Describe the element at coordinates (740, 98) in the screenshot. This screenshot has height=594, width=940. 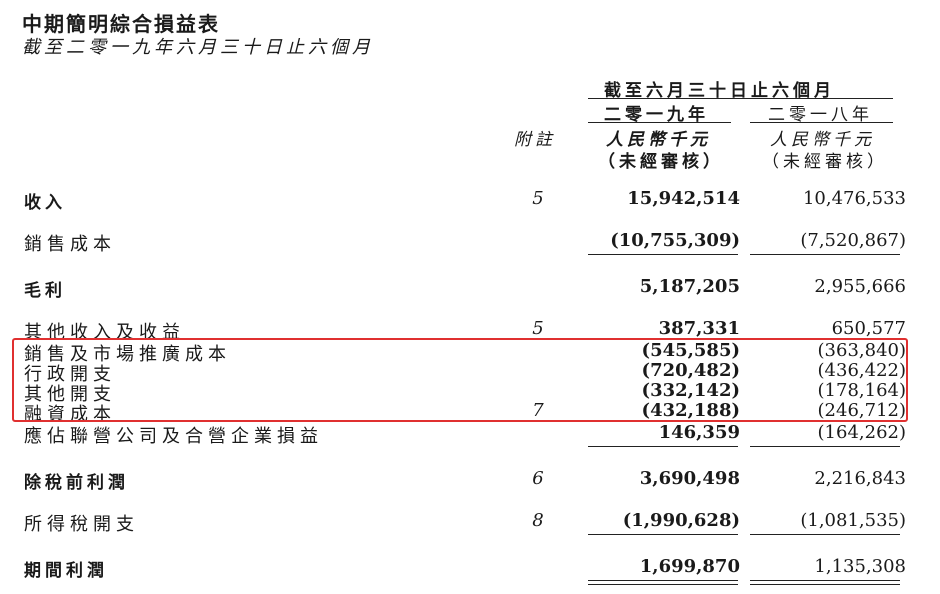
I see `period-underline` at that location.